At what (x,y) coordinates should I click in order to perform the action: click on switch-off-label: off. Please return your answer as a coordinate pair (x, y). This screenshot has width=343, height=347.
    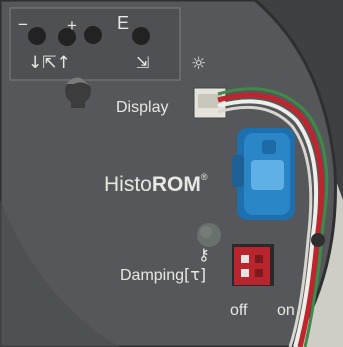
    Looking at the image, I should click on (239, 310).